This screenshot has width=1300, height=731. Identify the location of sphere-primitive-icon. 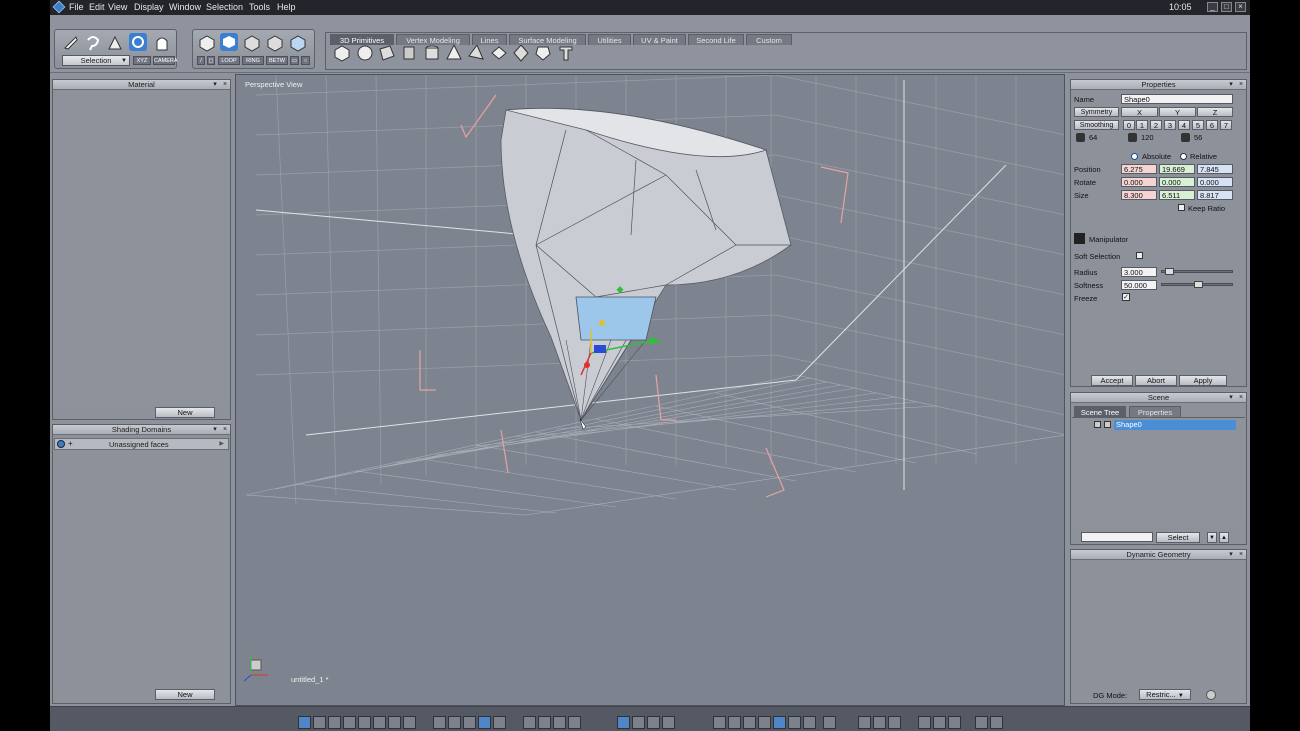
(365, 53).